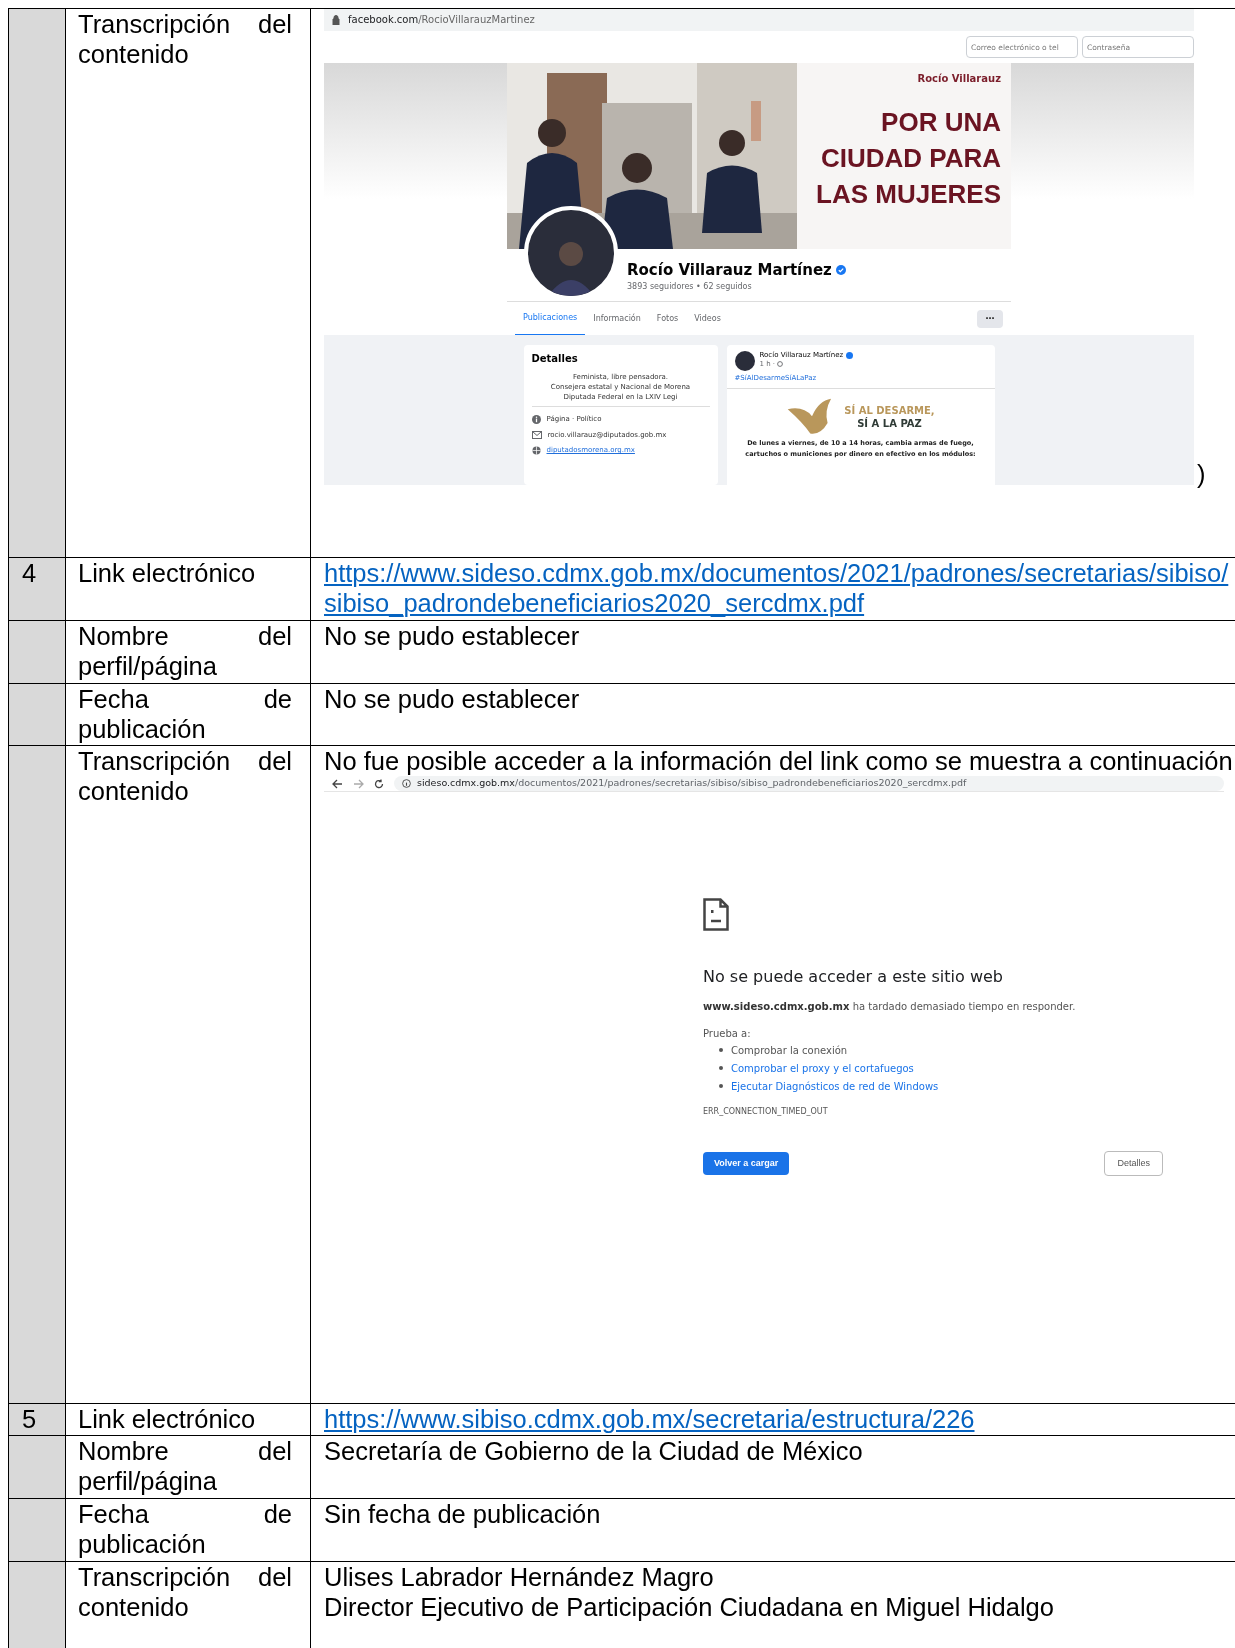 Image resolution: width=1235 pixels, height=1648 pixels. Describe the element at coordinates (729, 270) in the screenshot. I see `profile-name: Rocío Villarauz Martínez` at that location.